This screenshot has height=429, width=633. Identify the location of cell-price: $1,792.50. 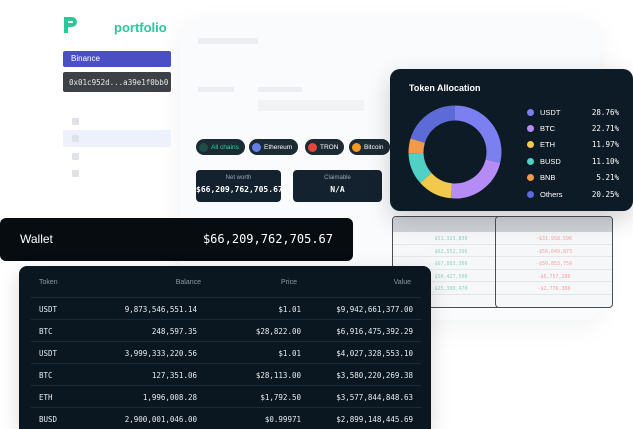
(280, 397).